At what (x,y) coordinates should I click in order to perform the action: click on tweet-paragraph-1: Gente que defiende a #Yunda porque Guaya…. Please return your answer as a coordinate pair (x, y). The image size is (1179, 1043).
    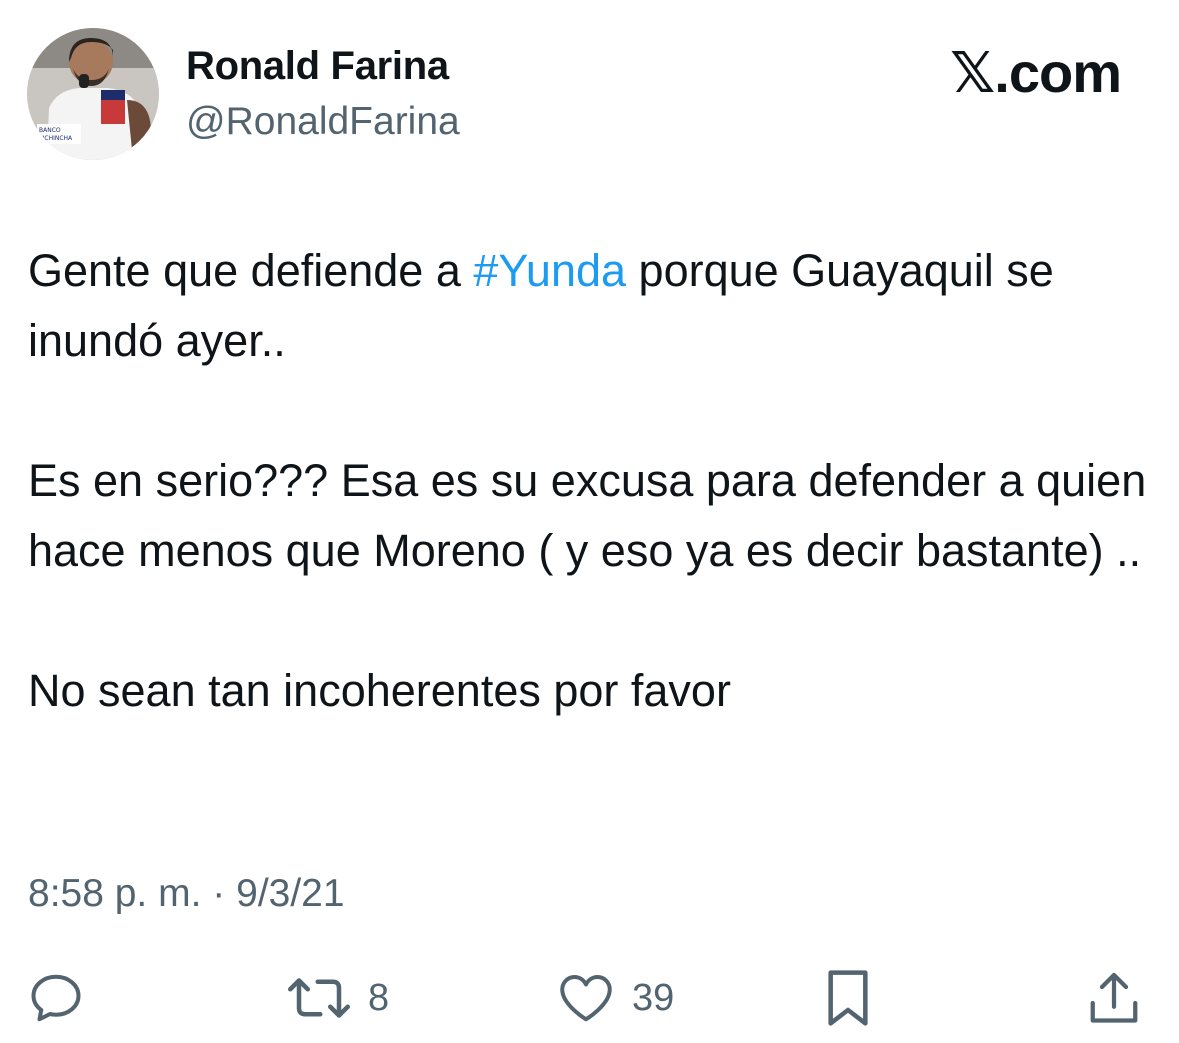
    Looking at the image, I should click on (590, 306).